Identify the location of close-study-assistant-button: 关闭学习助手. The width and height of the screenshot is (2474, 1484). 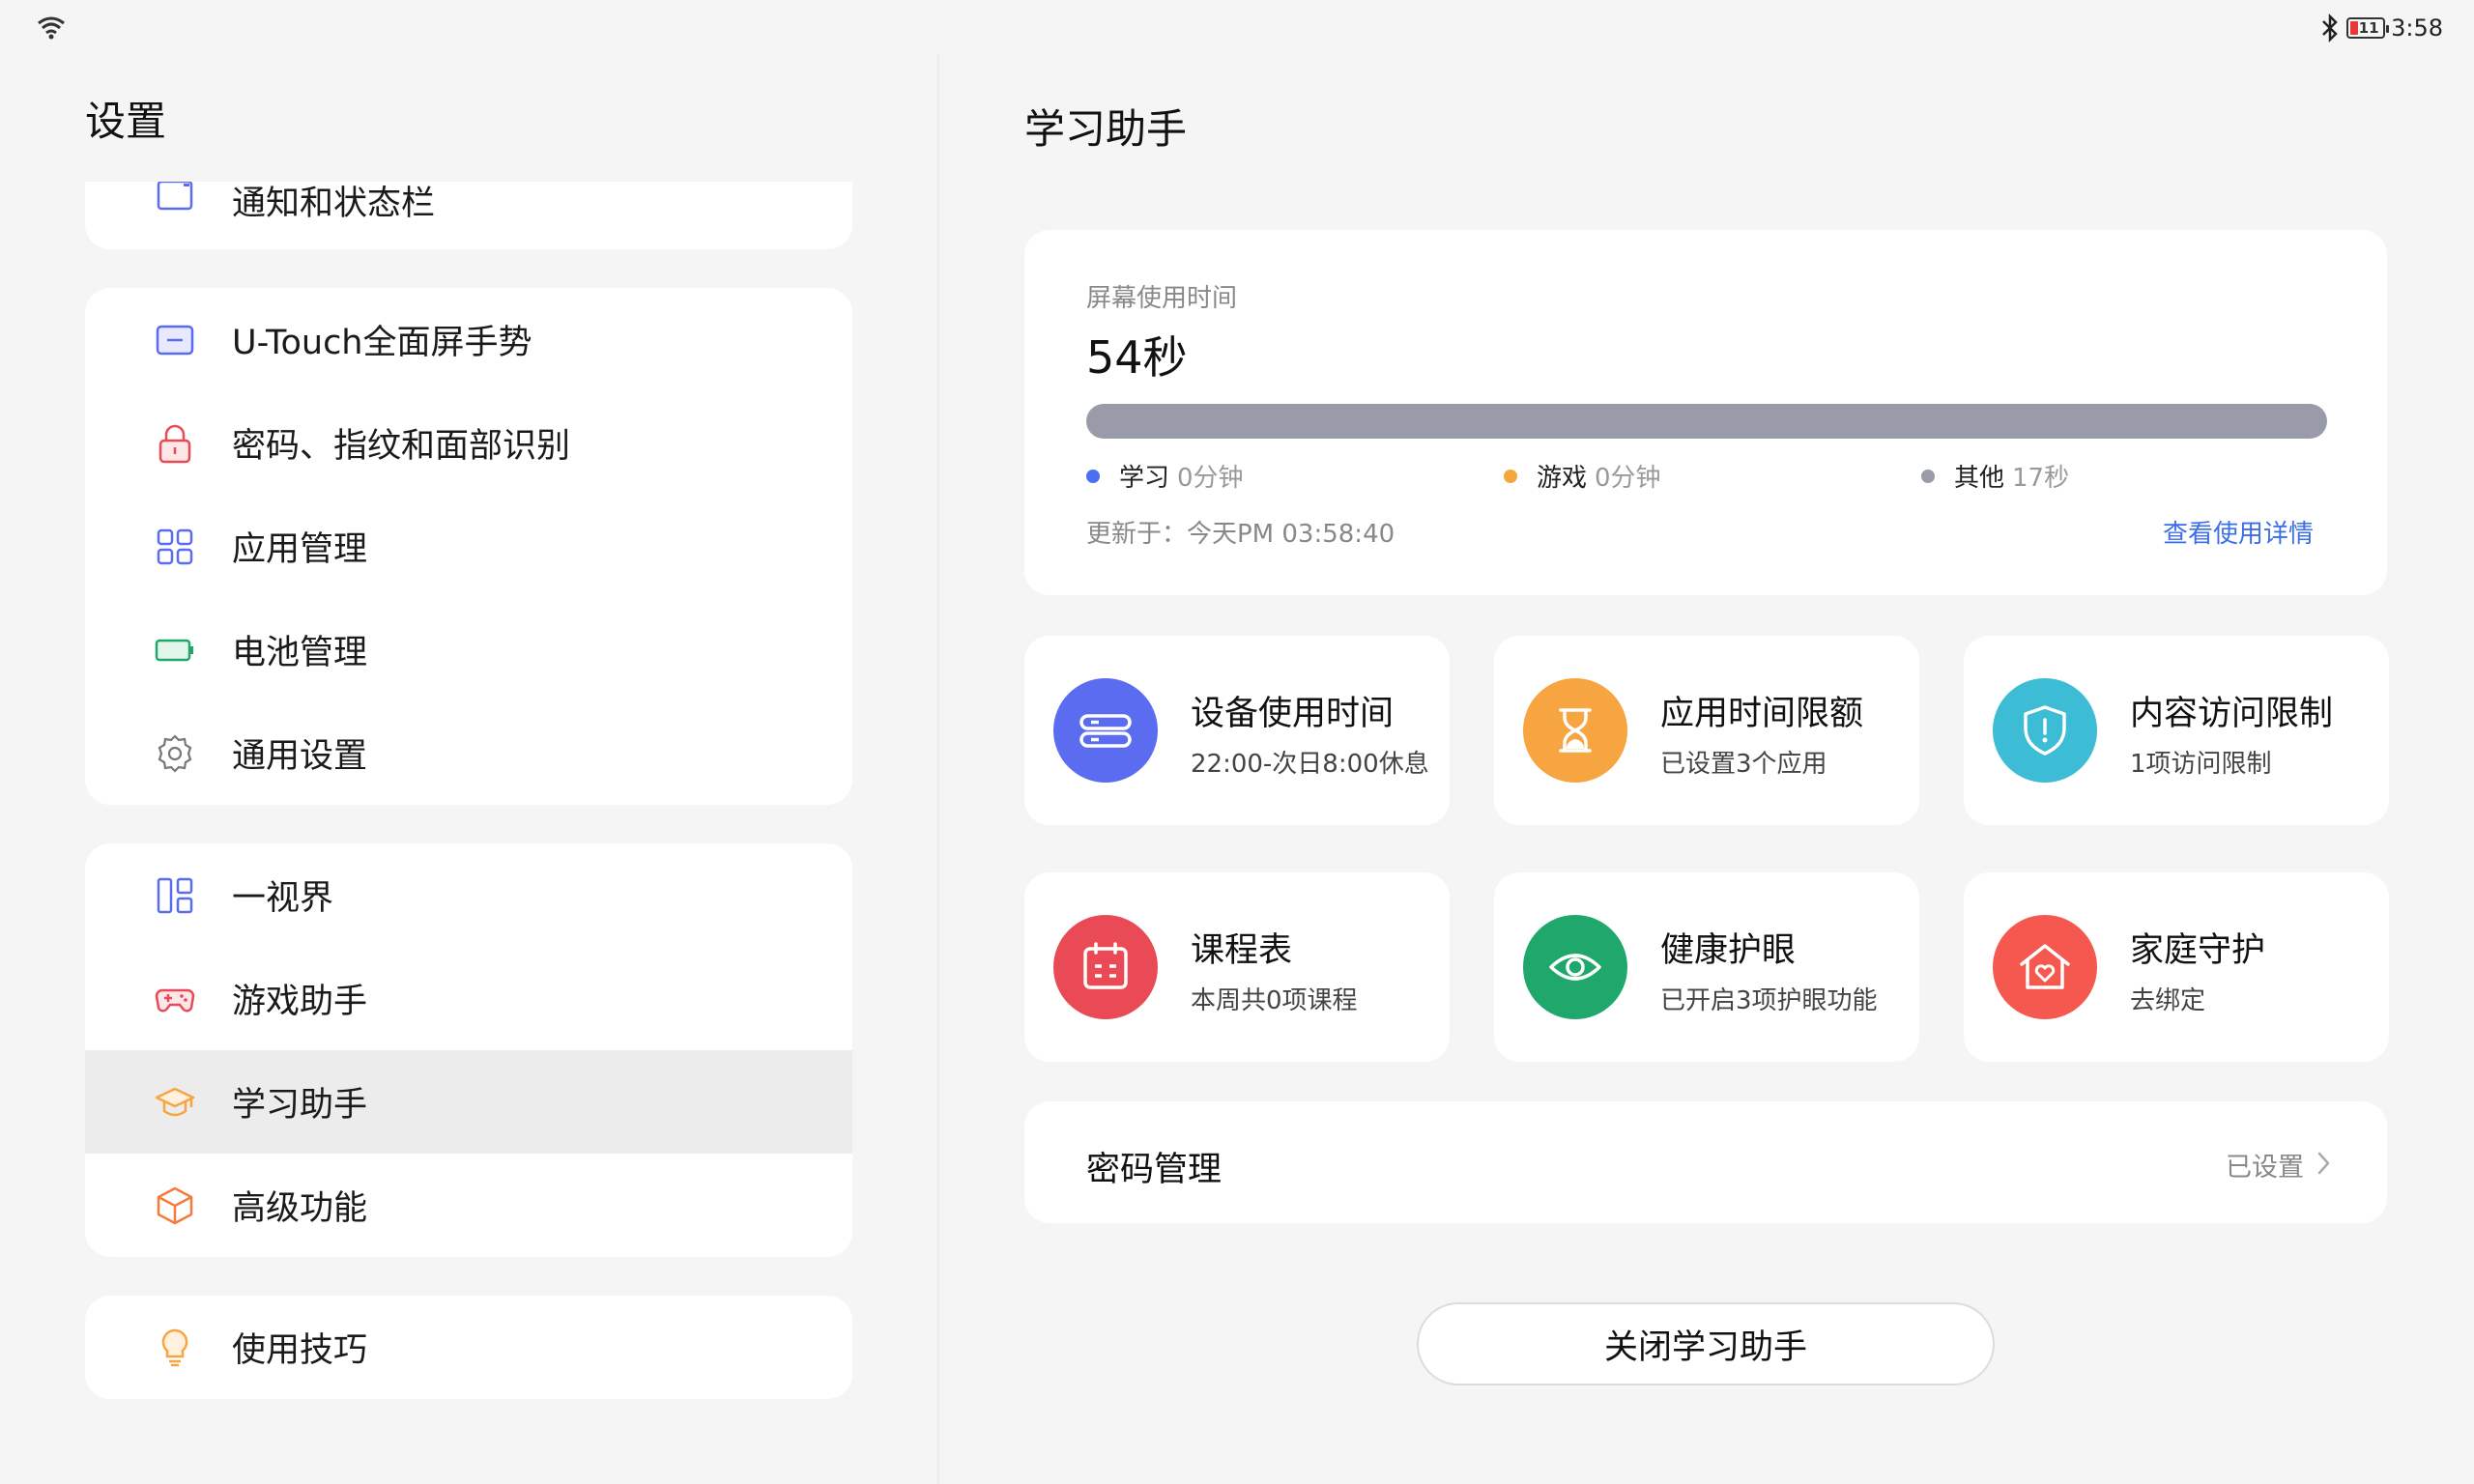
(1706, 1343).